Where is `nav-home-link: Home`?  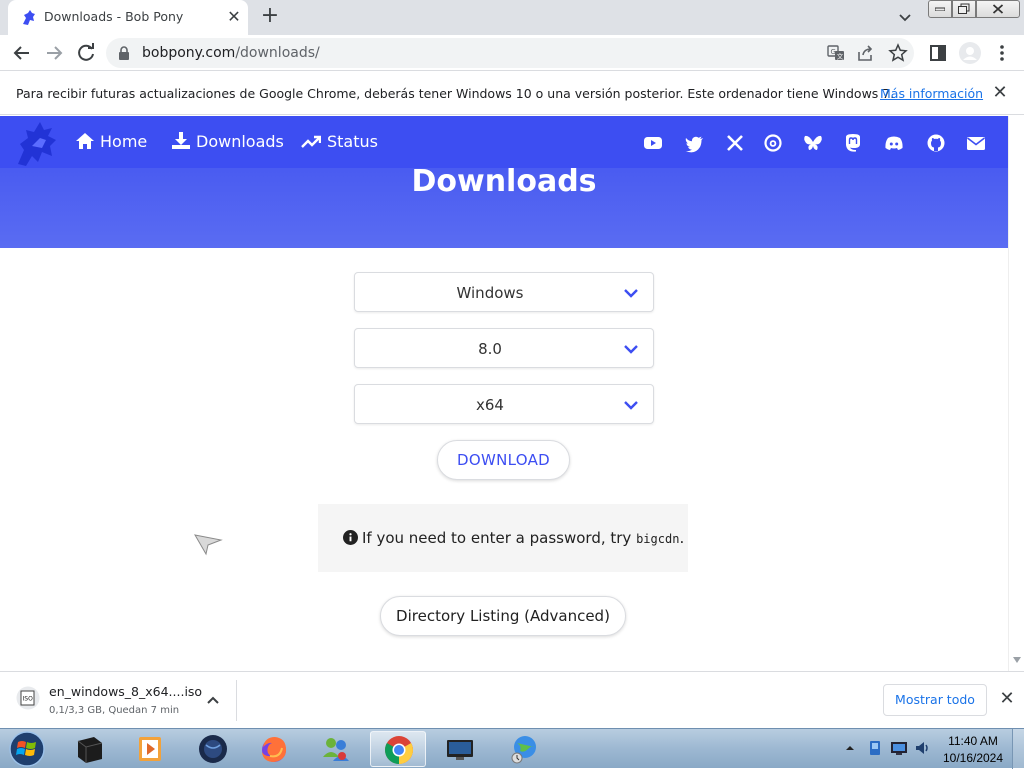 nav-home-link: Home is located at coordinates (111, 141).